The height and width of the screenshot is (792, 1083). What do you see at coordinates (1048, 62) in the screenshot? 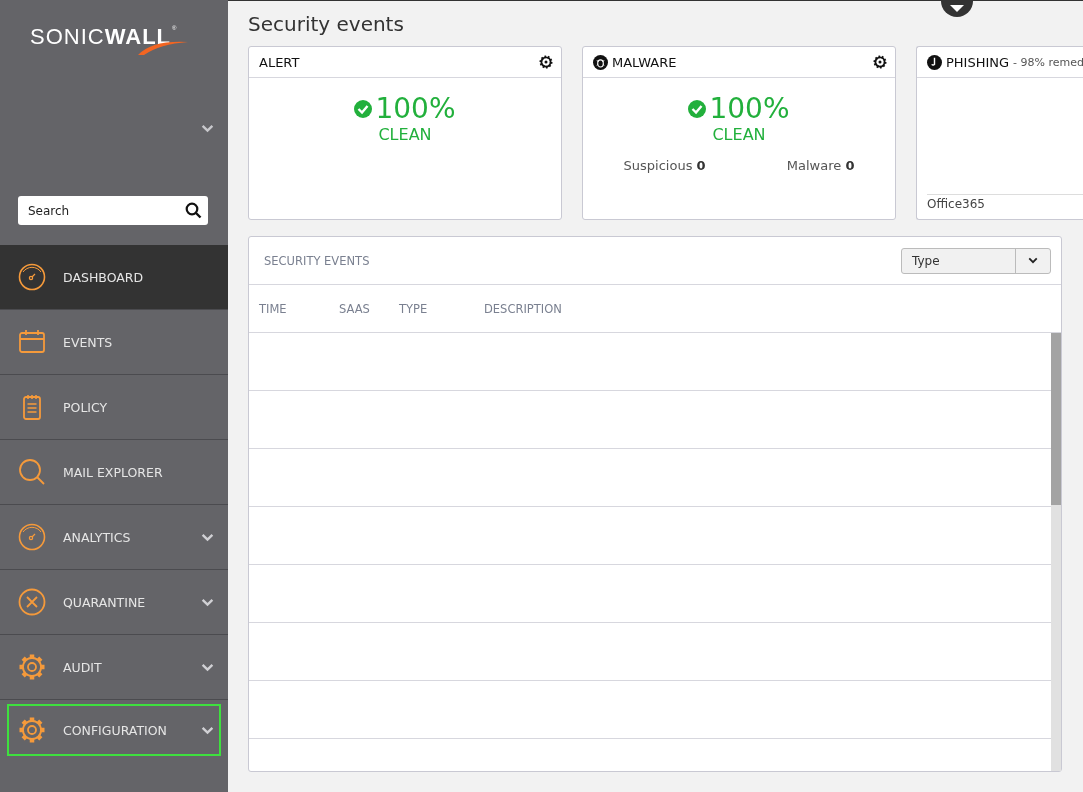
I see `card-subtitle: - 98% remed` at bounding box center [1048, 62].